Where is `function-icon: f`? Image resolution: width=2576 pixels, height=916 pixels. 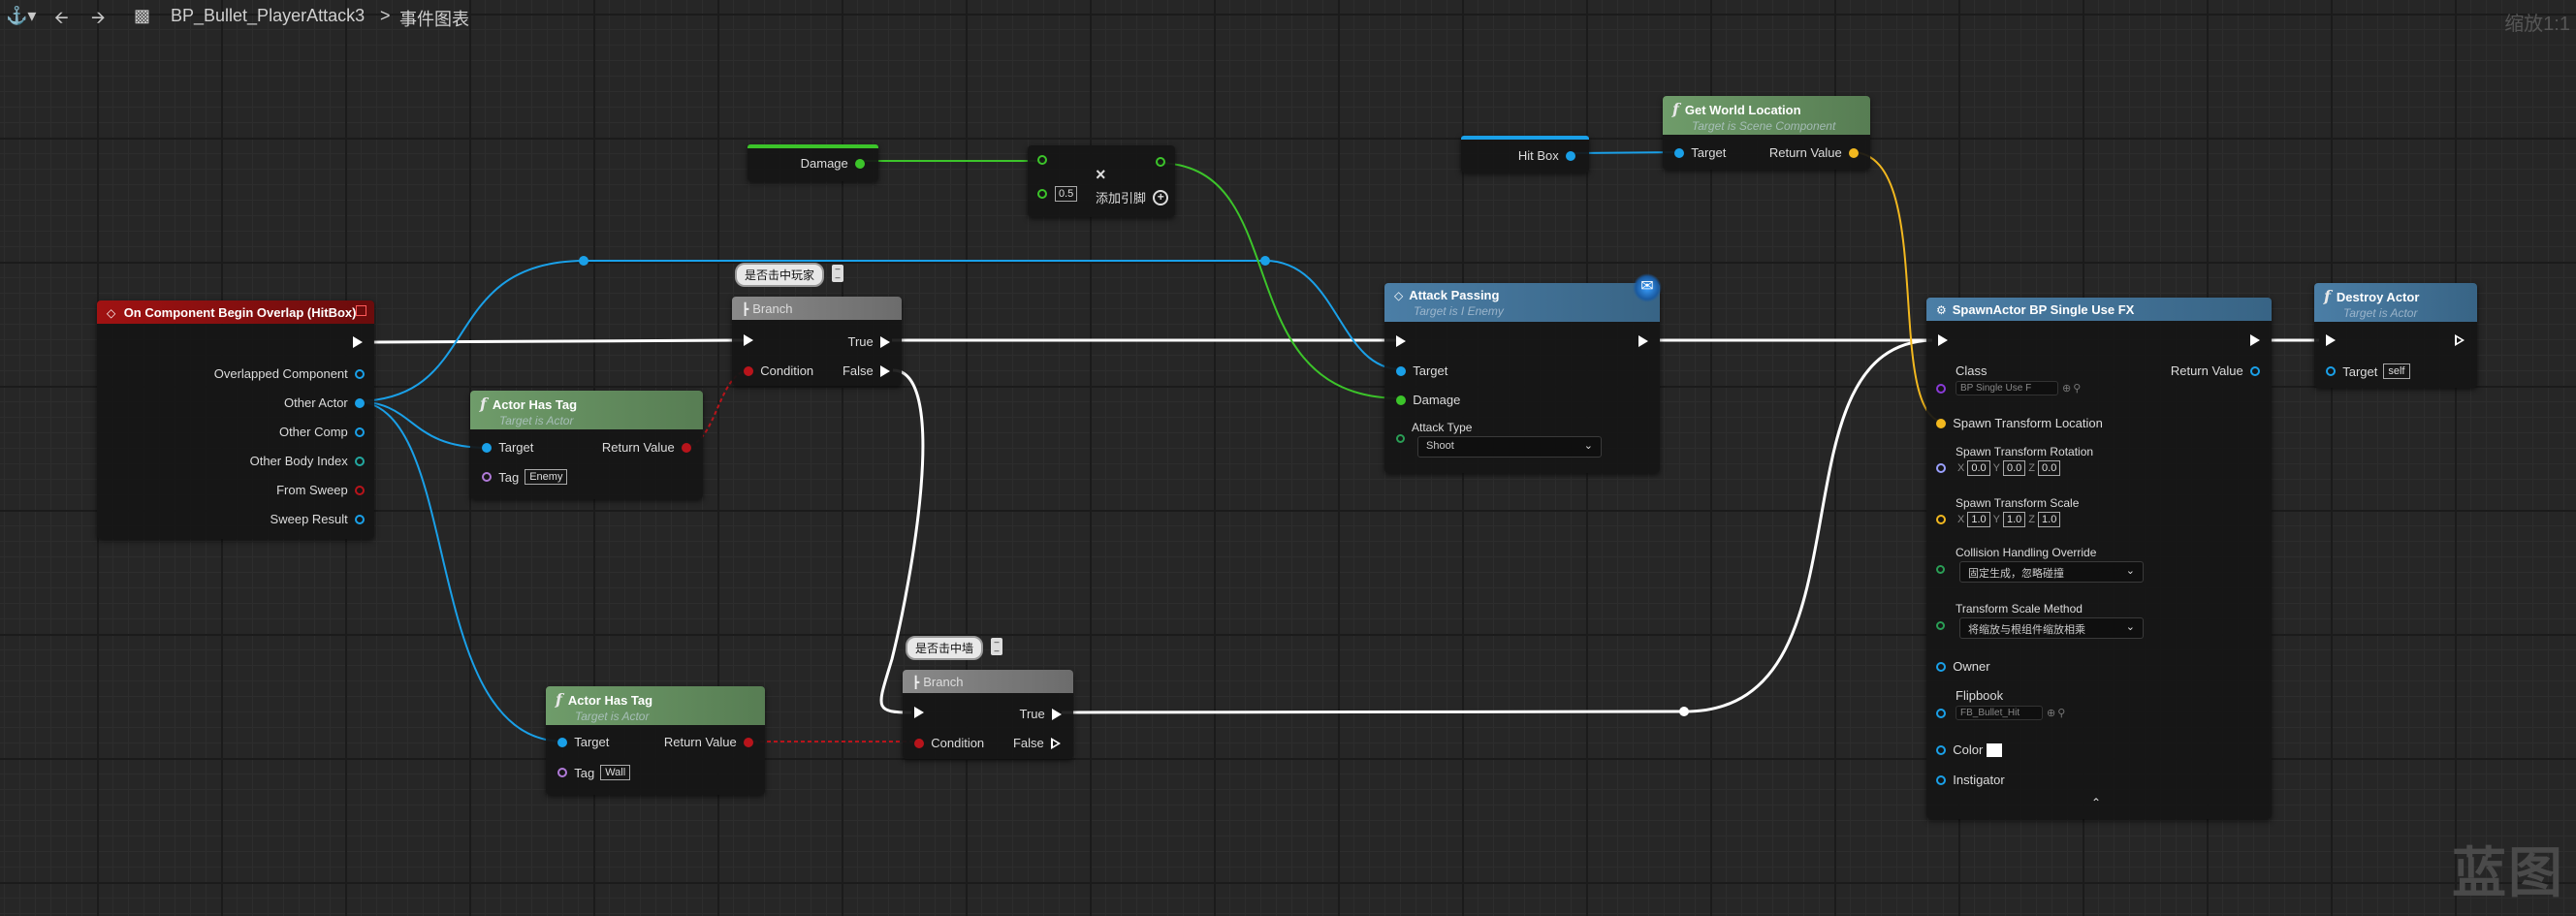
function-icon: f is located at coordinates (2327, 296).